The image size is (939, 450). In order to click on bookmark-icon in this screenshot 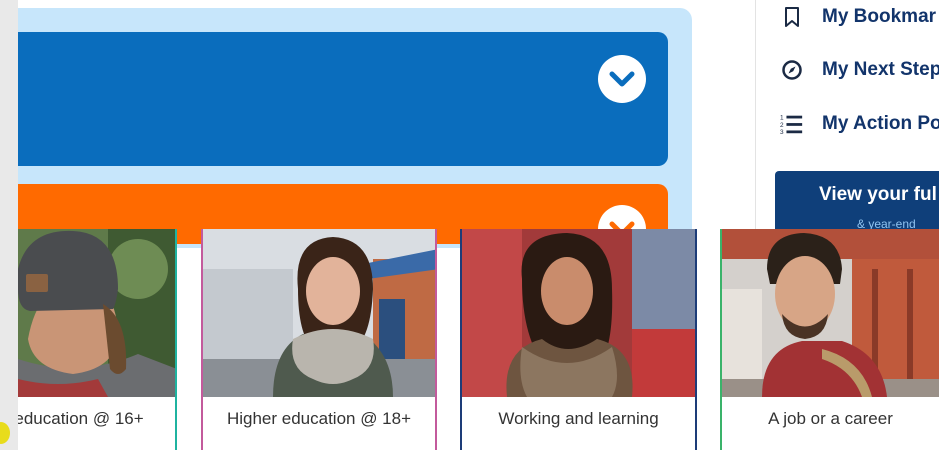, I will do `click(792, 17)`.